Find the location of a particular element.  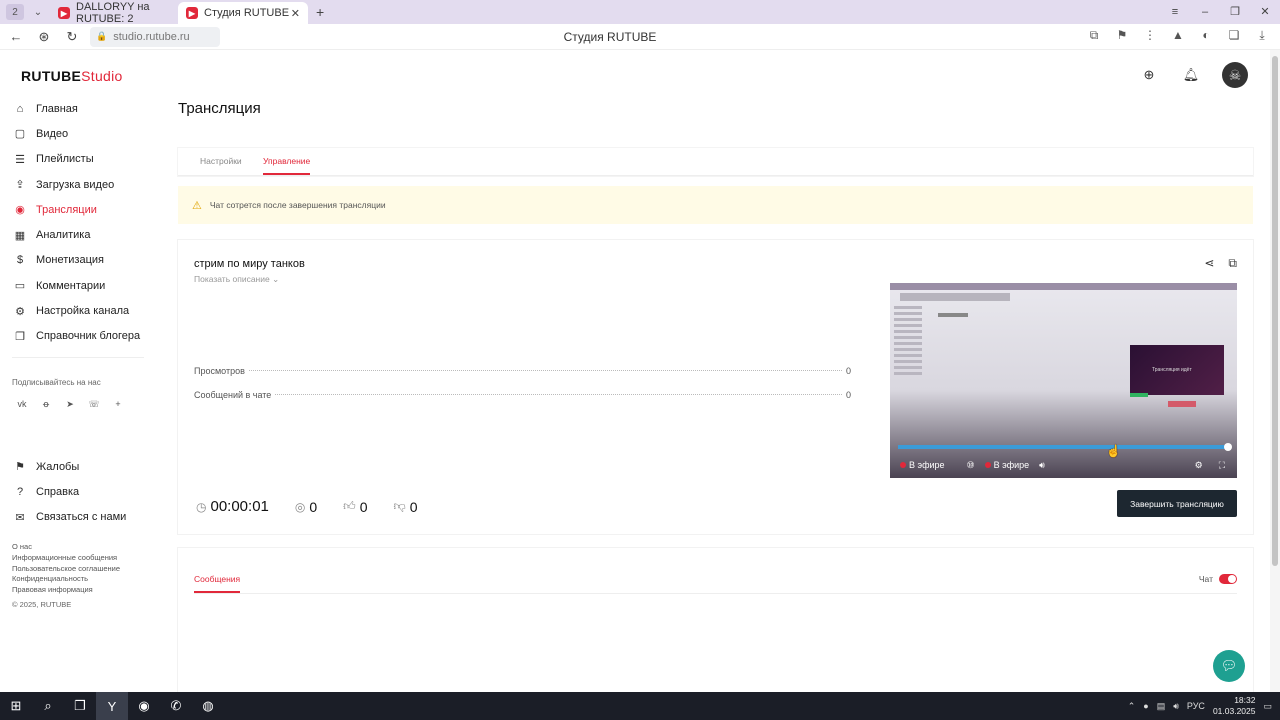

sidebar-item-broadcasts: ◉ Трансляции is located at coordinates (78, 209).